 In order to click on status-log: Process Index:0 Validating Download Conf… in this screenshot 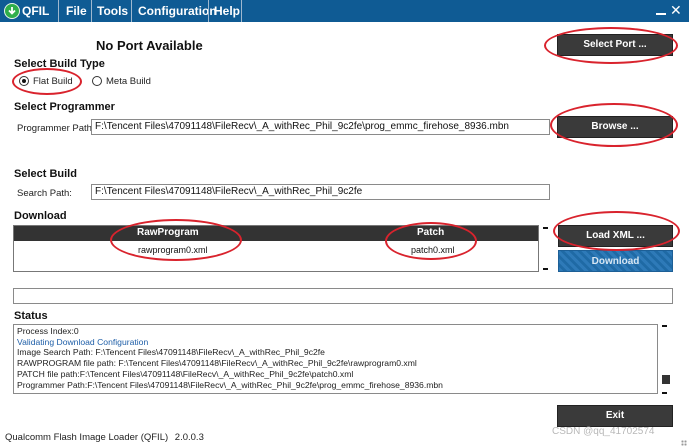, I will do `click(335, 359)`.